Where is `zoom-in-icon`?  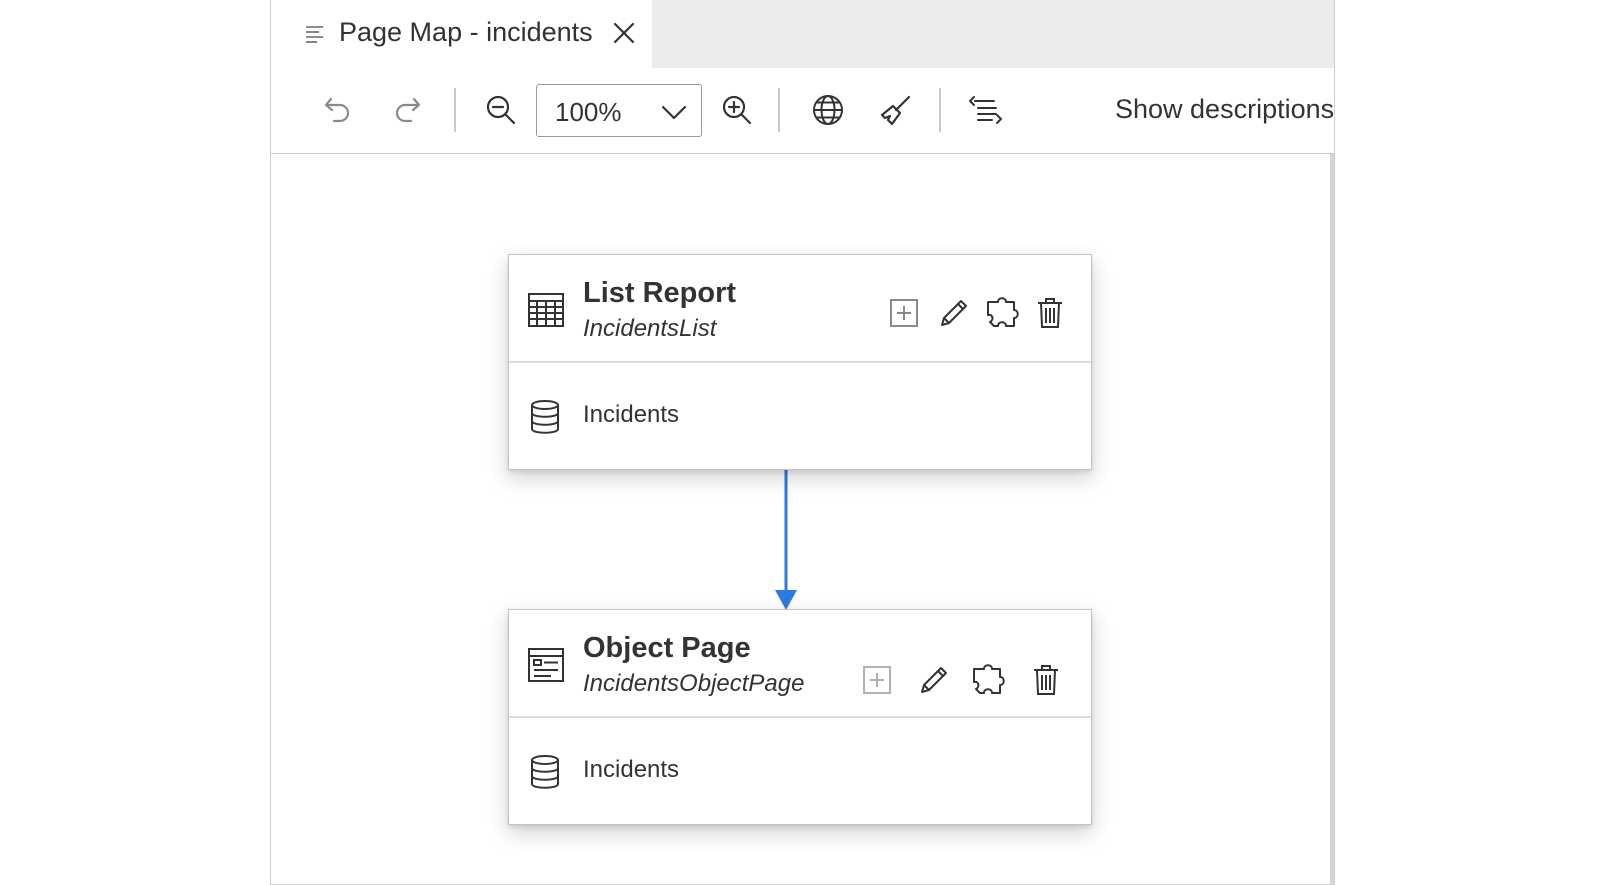
zoom-in-icon is located at coordinates (737, 110).